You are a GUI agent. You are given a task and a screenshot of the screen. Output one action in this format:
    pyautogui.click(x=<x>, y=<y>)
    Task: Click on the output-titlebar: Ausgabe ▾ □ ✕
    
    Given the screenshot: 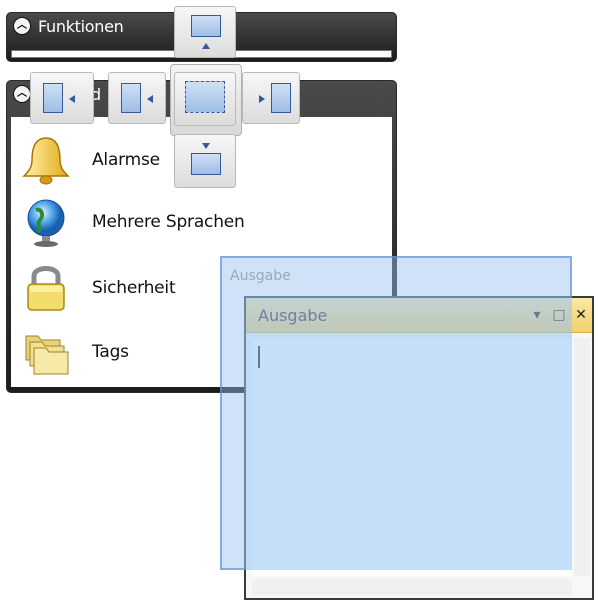 What is the action you would take?
    pyautogui.click(x=419, y=315)
    